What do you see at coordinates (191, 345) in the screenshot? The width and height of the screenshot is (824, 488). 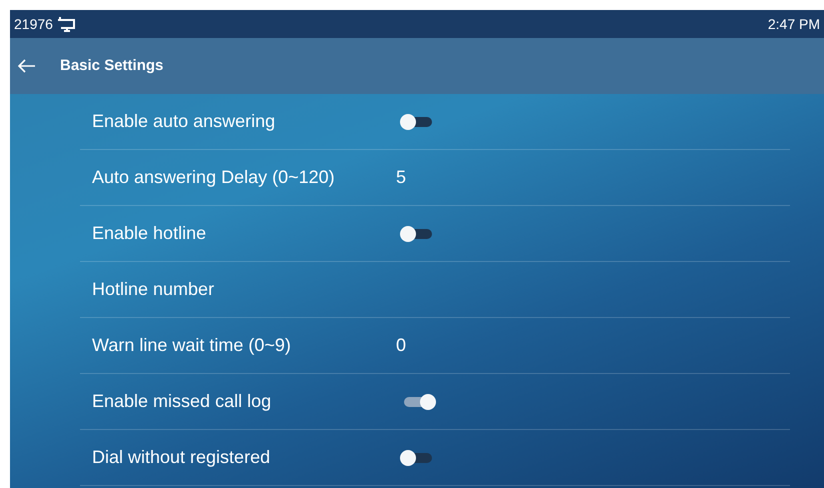 I see `setting-label: Warn line wait time (0~9)` at bounding box center [191, 345].